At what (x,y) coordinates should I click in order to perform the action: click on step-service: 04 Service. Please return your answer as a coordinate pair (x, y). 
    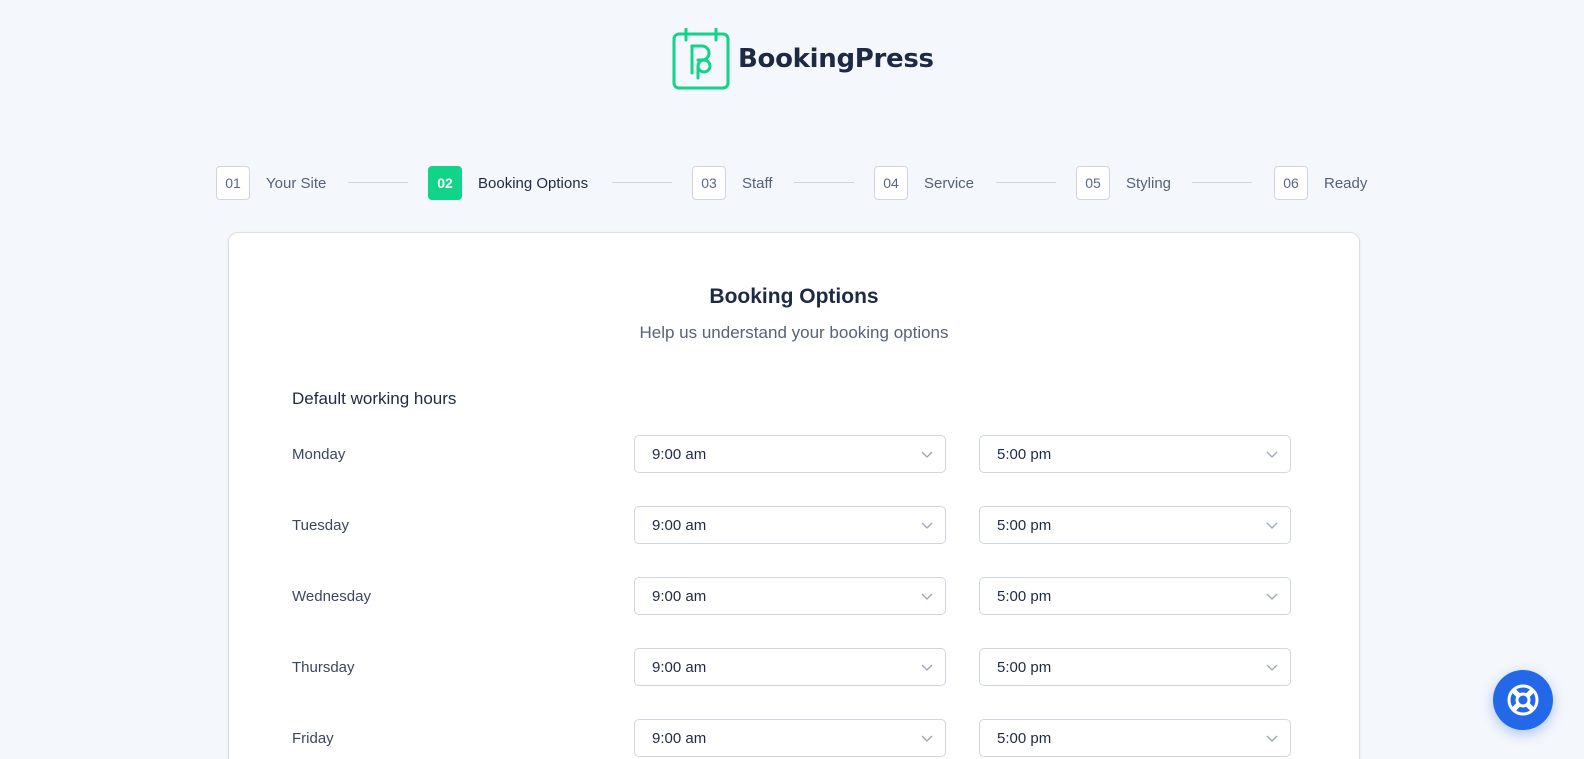
    Looking at the image, I should click on (924, 183).